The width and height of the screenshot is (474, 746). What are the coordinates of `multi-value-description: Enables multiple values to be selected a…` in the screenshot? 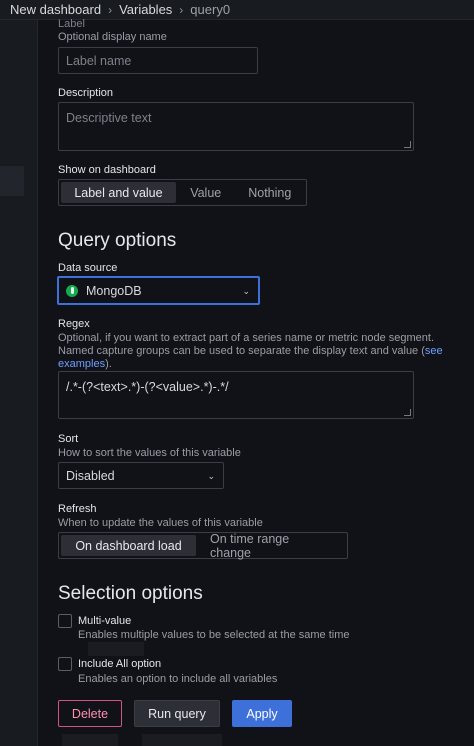 It's located at (214, 635).